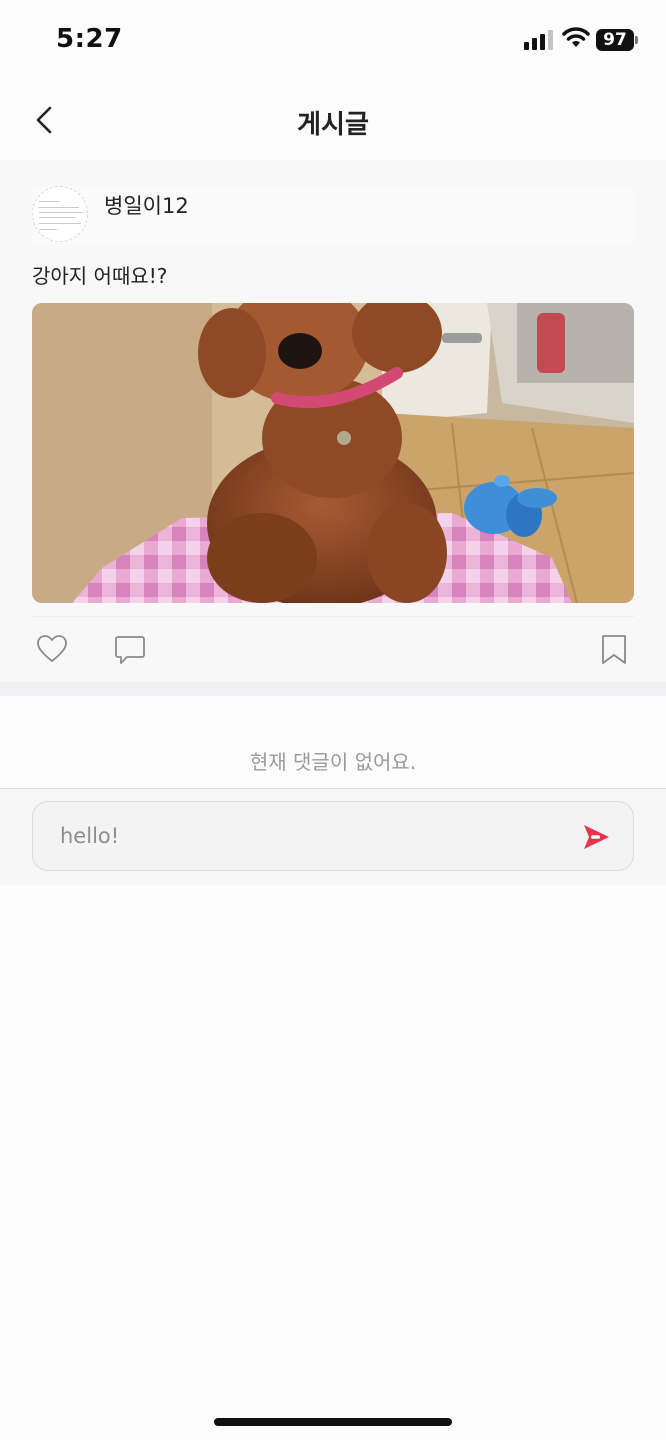  I want to click on author-name: 병일이12, so click(146, 205).